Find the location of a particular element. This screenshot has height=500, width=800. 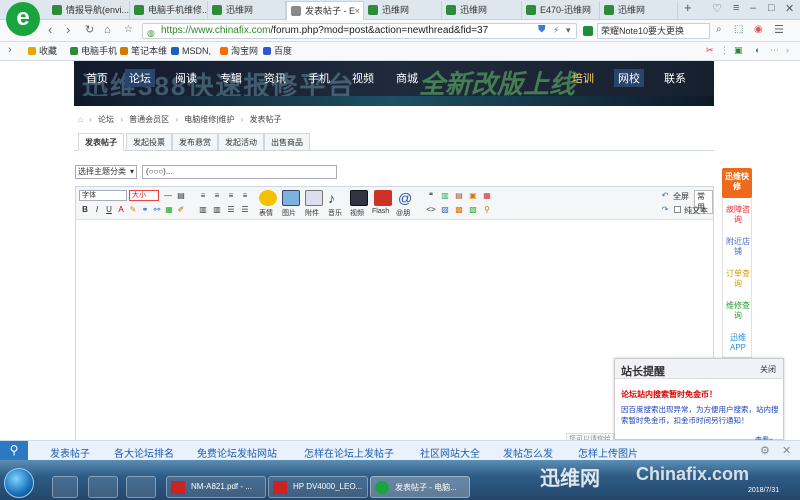

related-link: 怎样上传图片 is located at coordinates (608, 452).